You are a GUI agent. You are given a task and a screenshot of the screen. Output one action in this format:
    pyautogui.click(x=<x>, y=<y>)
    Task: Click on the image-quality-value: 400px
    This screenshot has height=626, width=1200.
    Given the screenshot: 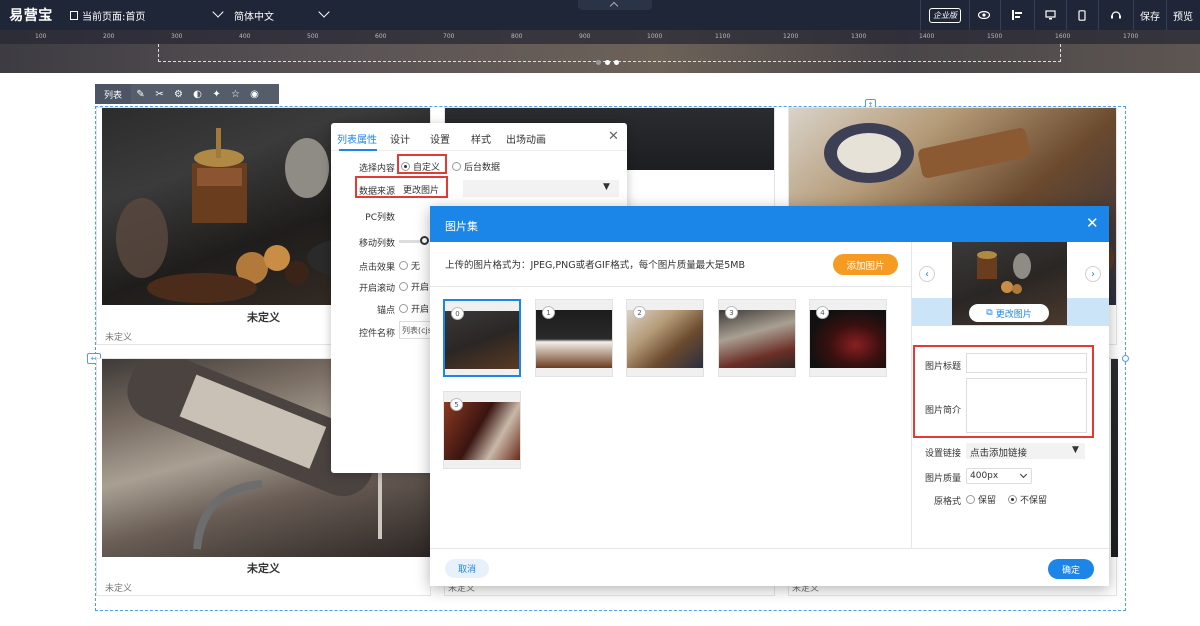 What is the action you would take?
    pyautogui.click(x=984, y=476)
    